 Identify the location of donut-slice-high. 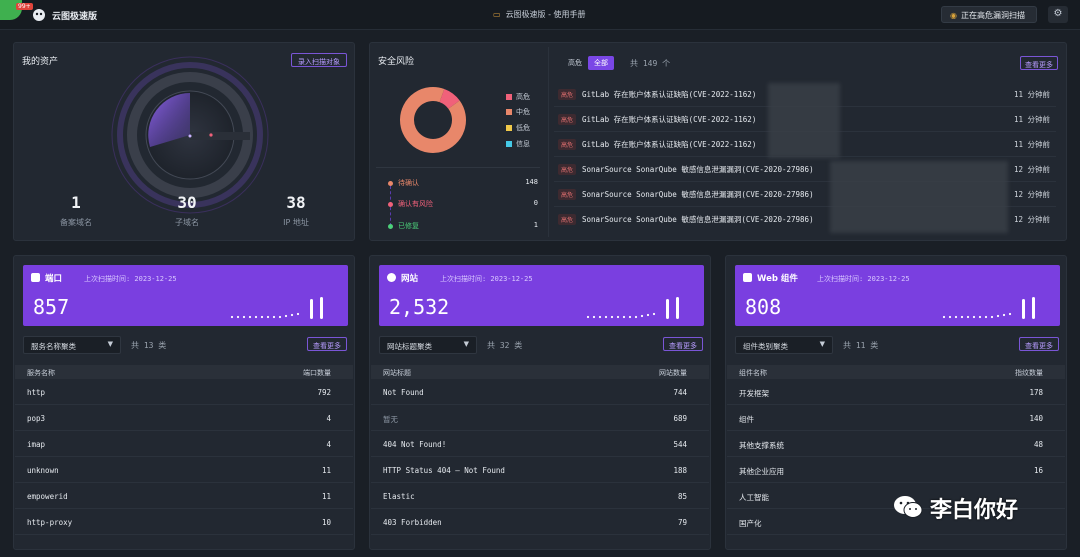
(449, 99).